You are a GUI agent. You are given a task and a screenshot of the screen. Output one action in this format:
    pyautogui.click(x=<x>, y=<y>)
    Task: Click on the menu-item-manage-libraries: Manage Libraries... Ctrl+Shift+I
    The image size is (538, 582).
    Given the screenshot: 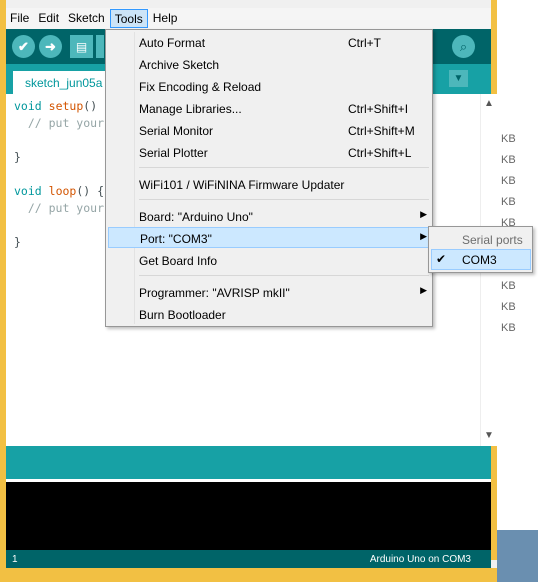 What is the action you would take?
    pyautogui.click(x=269, y=108)
    